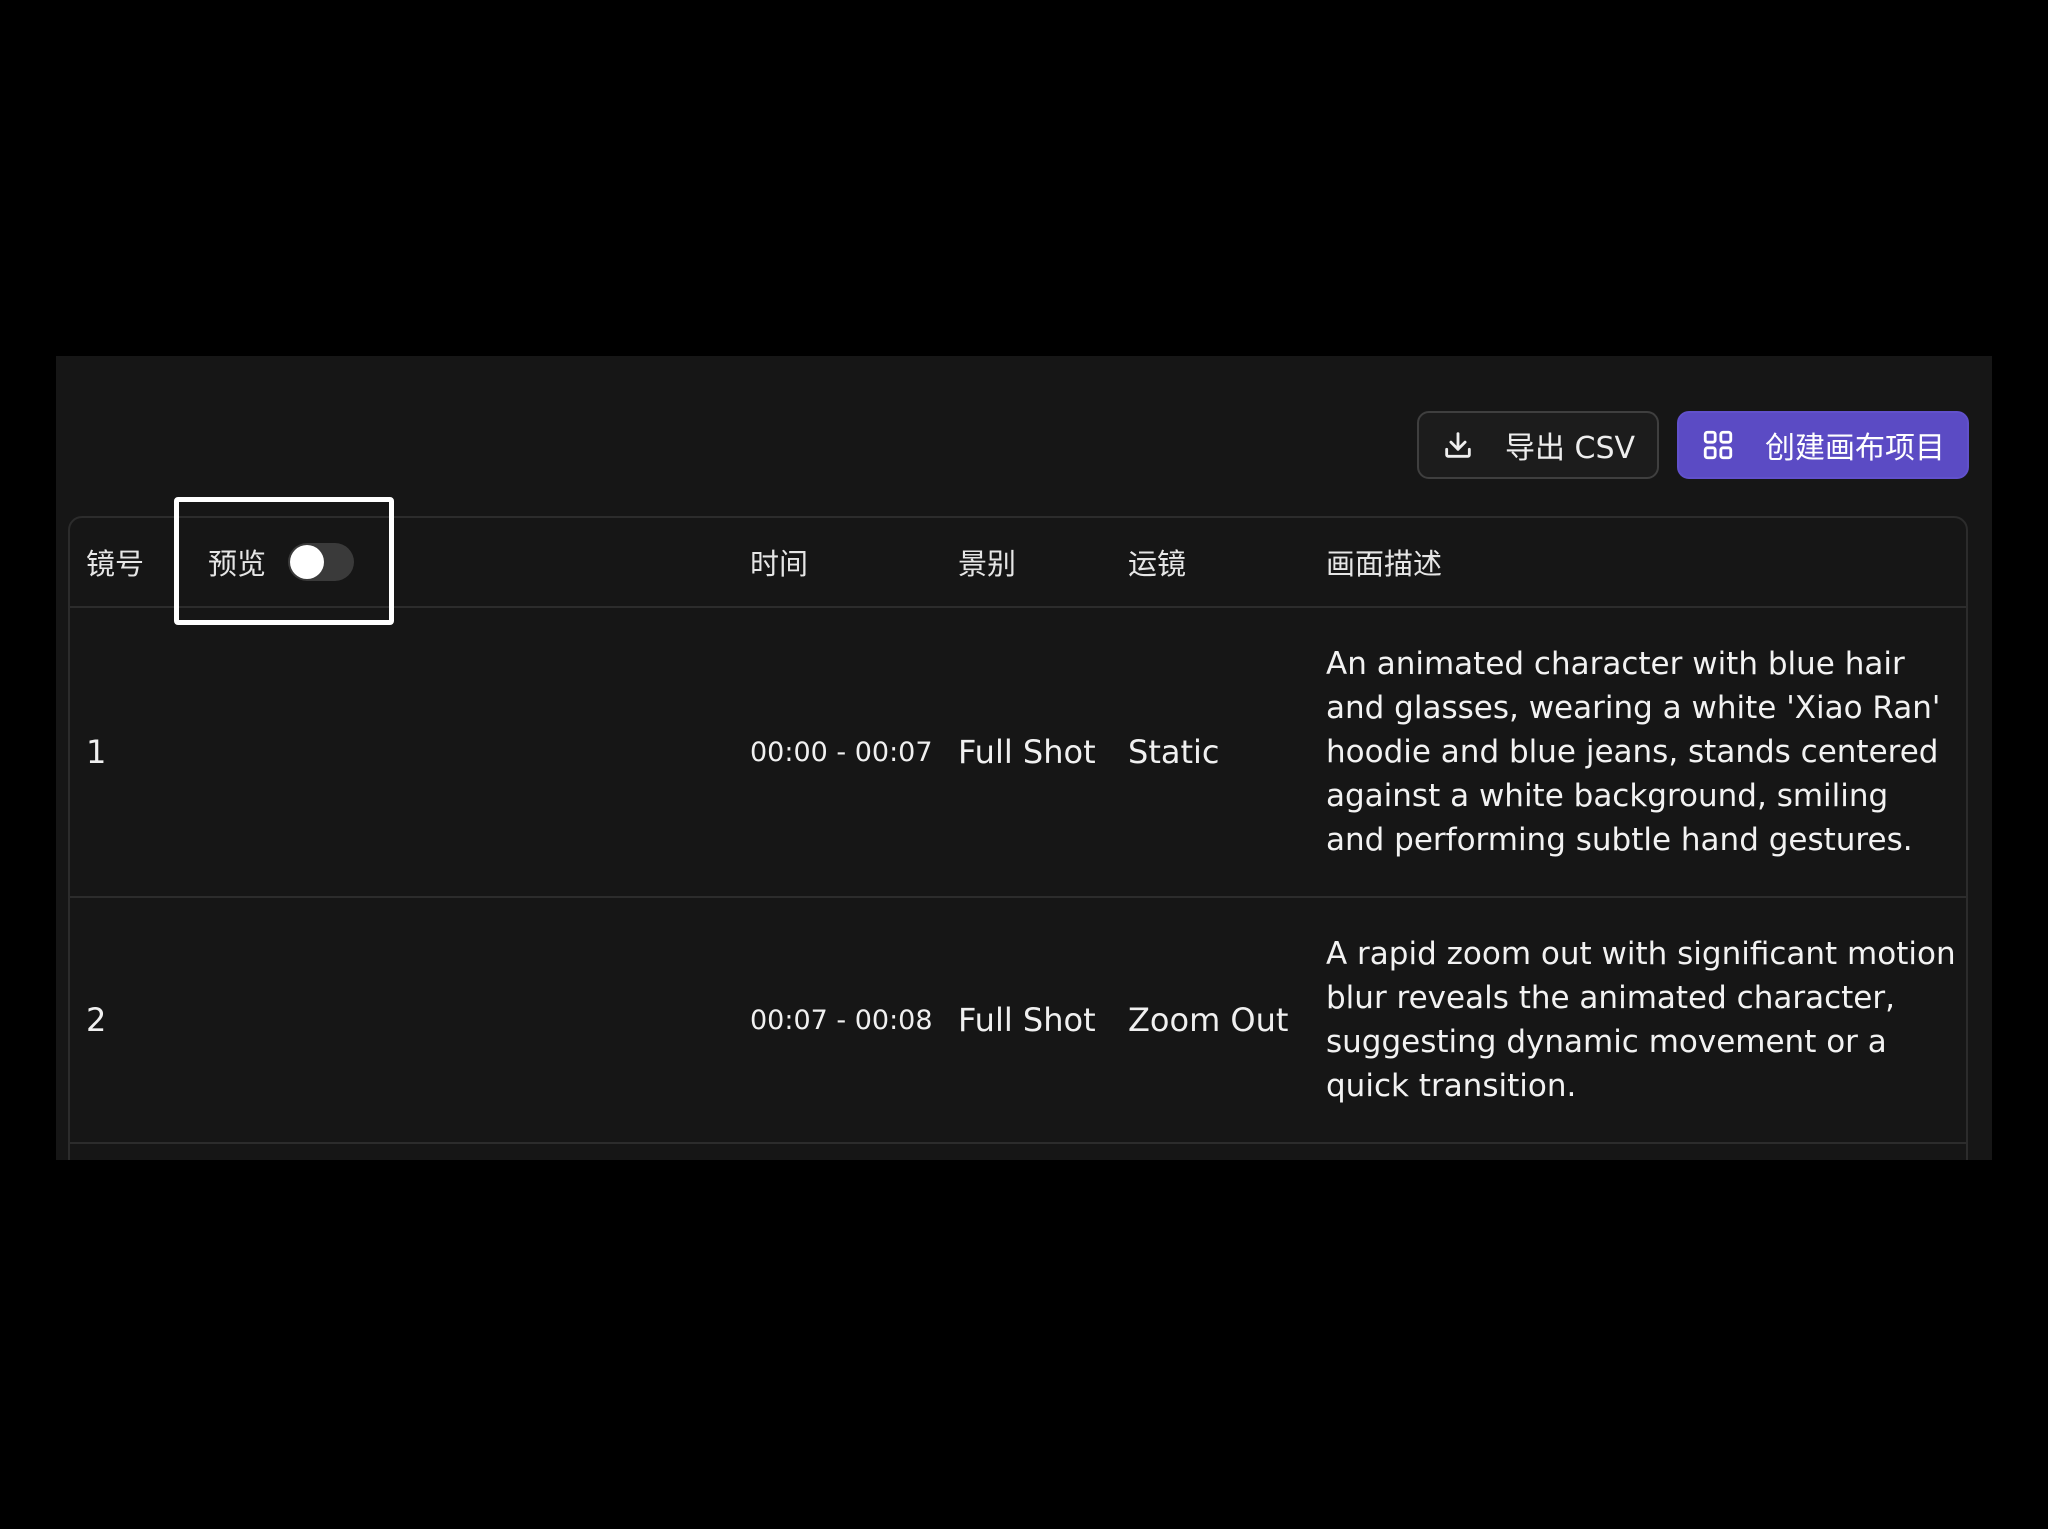  What do you see at coordinates (1718, 445) in the screenshot?
I see `grid-icon` at bounding box center [1718, 445].